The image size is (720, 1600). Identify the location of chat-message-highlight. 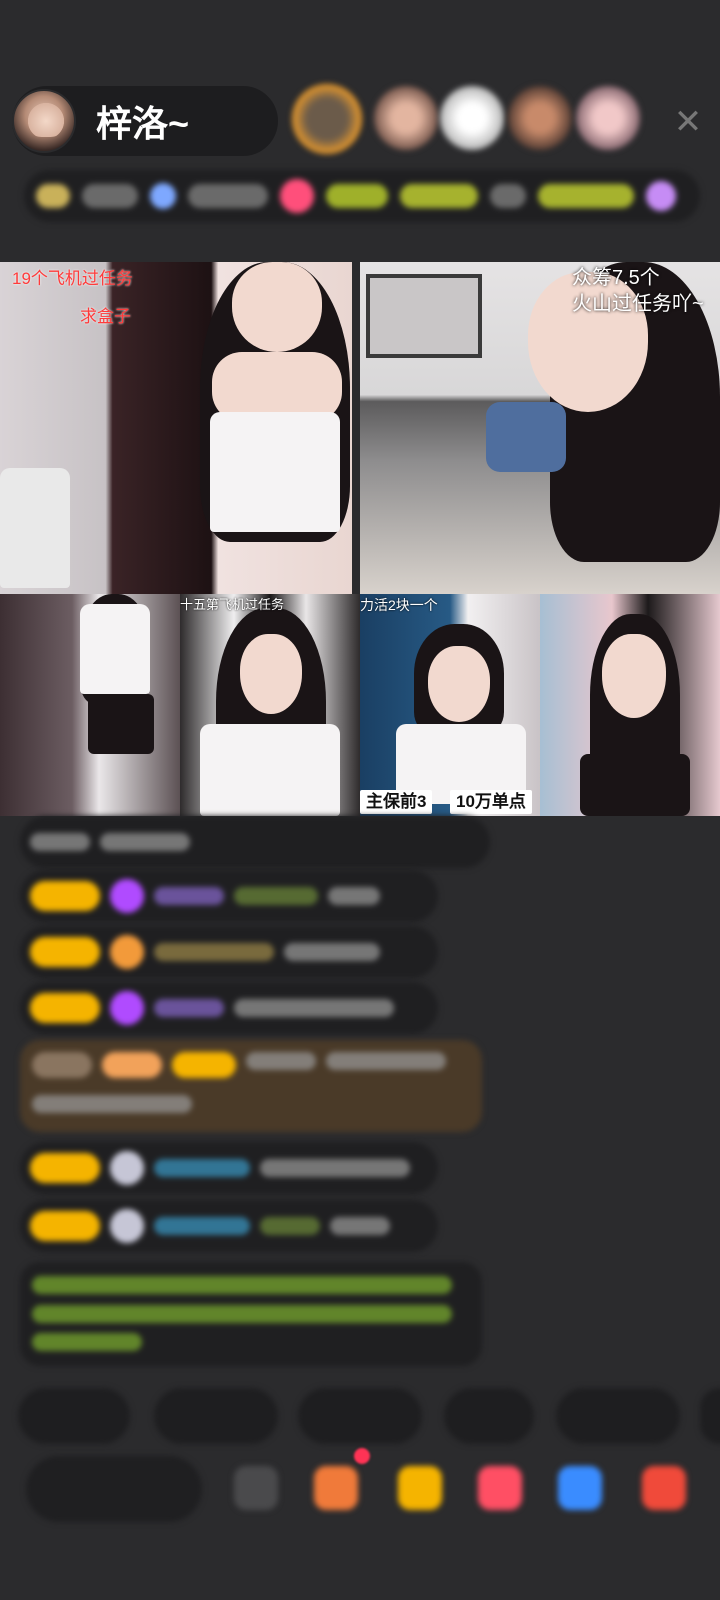
(251, 1086).